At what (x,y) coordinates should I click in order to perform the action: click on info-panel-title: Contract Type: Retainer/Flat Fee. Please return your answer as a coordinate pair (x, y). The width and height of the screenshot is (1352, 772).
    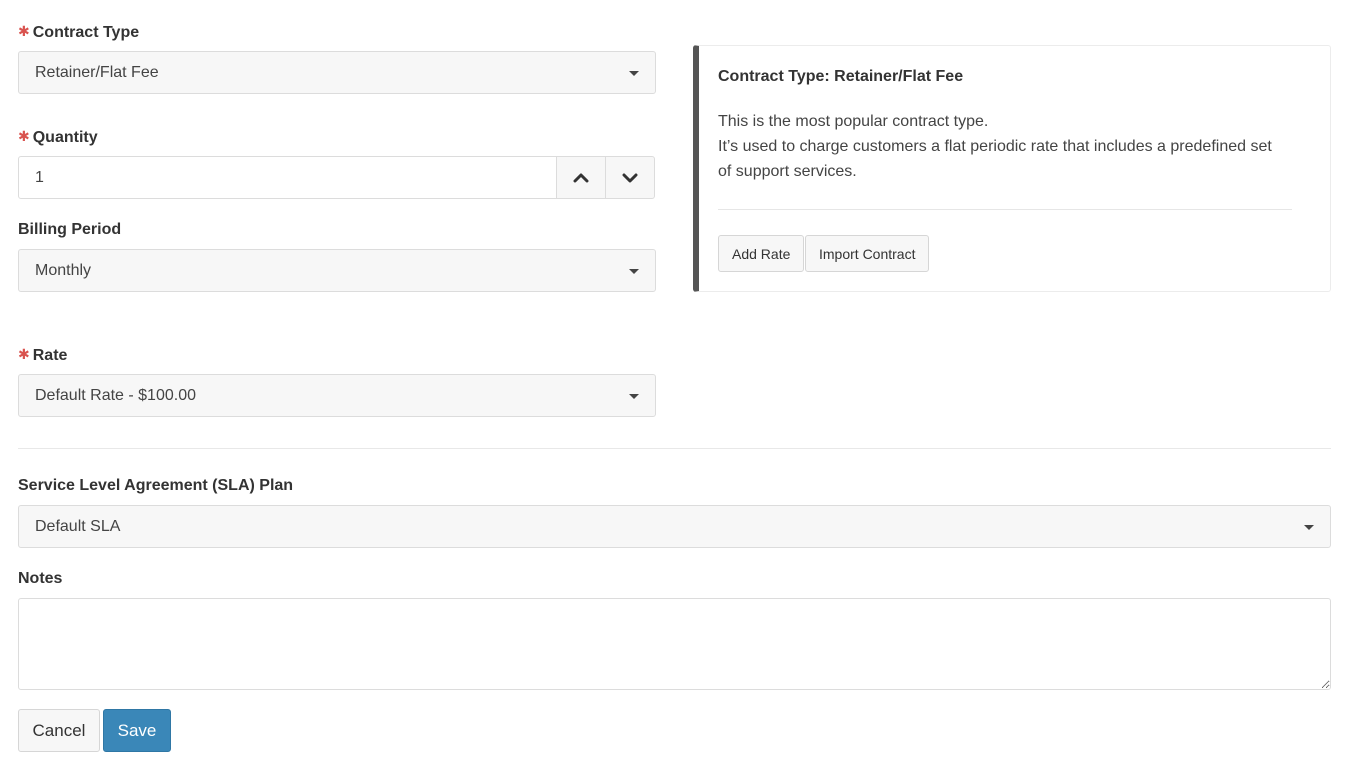
    Looking at the image, I should click on (841, 76).